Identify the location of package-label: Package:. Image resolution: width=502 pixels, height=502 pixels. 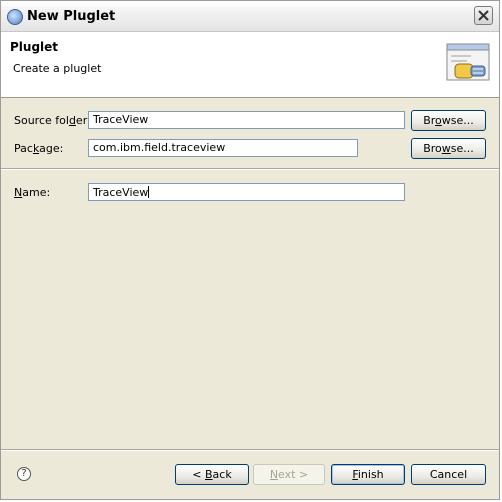
(39, 148).